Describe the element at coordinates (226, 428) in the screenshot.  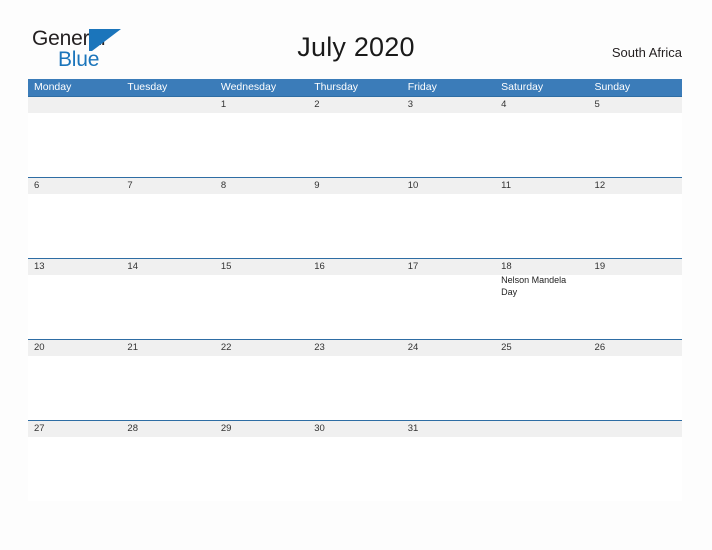
I see `day-number: 29` at that location.